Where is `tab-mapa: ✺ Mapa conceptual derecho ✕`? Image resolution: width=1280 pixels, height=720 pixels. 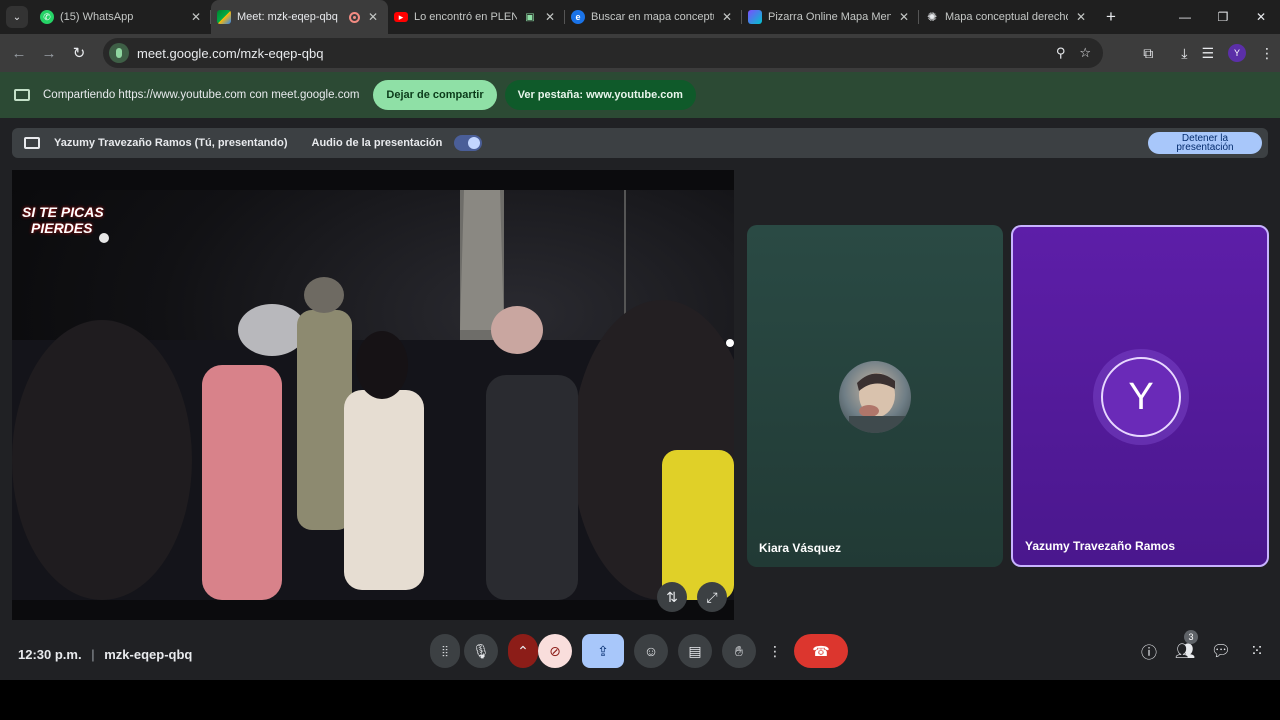 tab-mapa: ✺ Mapa conceptual derecho ✕ is located at coordinates (1007, 17).